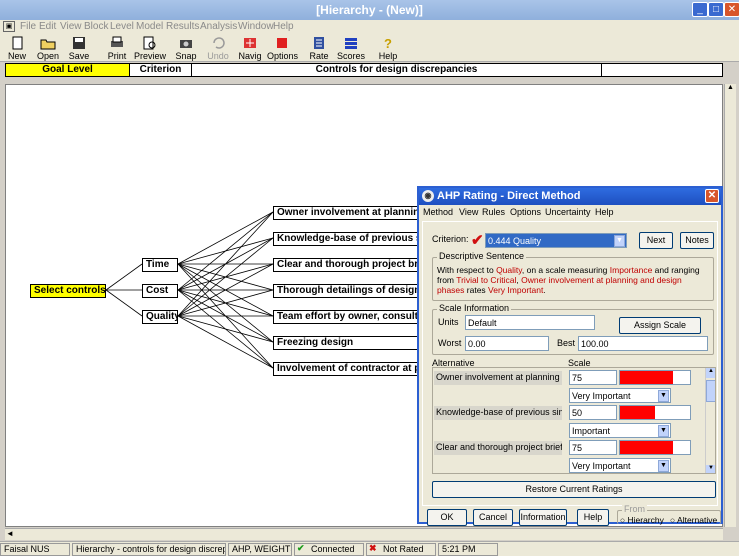  Describe the element at coordinates (450, 343) in the screenshot. I see `worst-label: Worst` at that location.